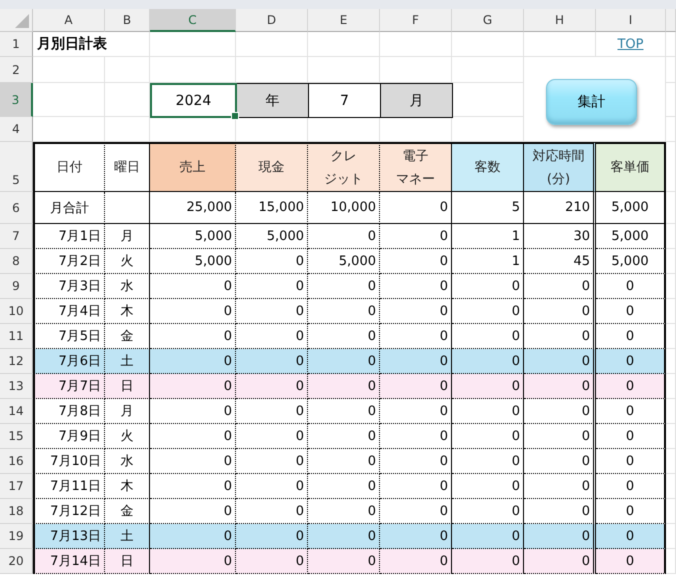  I want to click on column-header: D, so click(272, 20).